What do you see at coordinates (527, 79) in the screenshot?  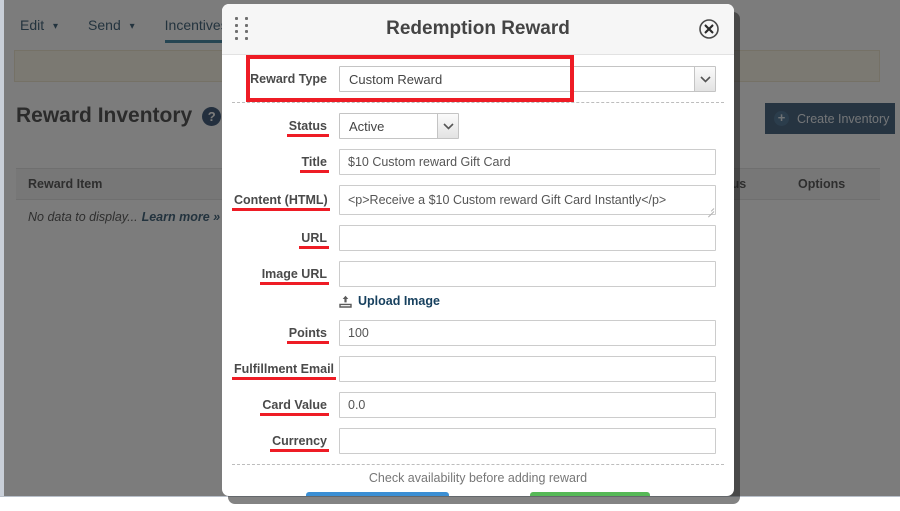 I see `reward-type-select: Custom Reward` at bounding box center [527, 79].